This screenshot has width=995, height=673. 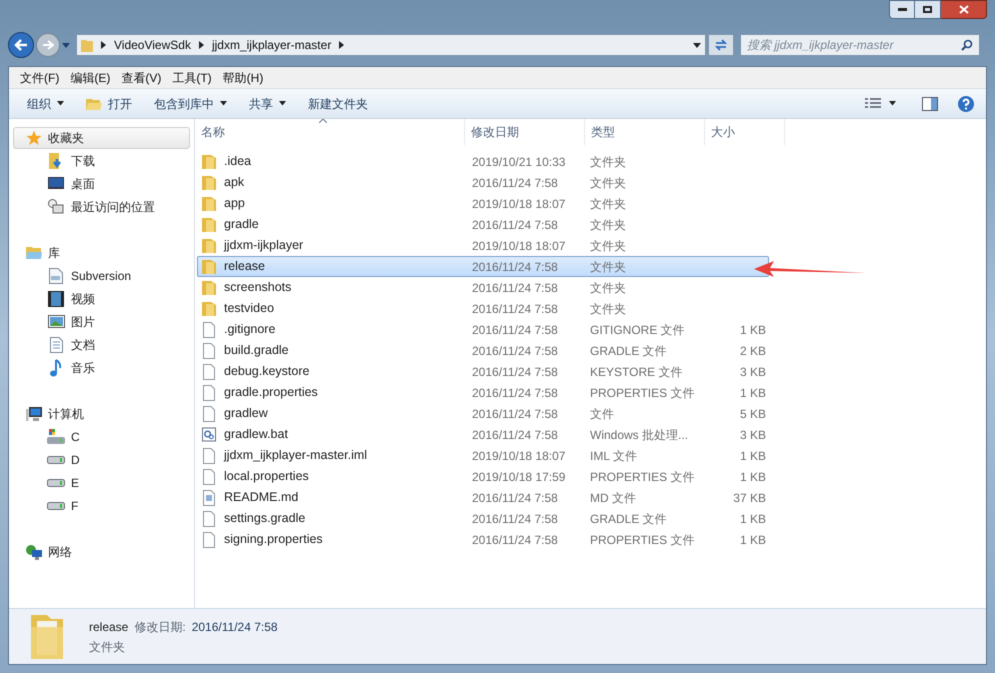 I want to click on file-name: screenshots, so click(x=258, y=287).